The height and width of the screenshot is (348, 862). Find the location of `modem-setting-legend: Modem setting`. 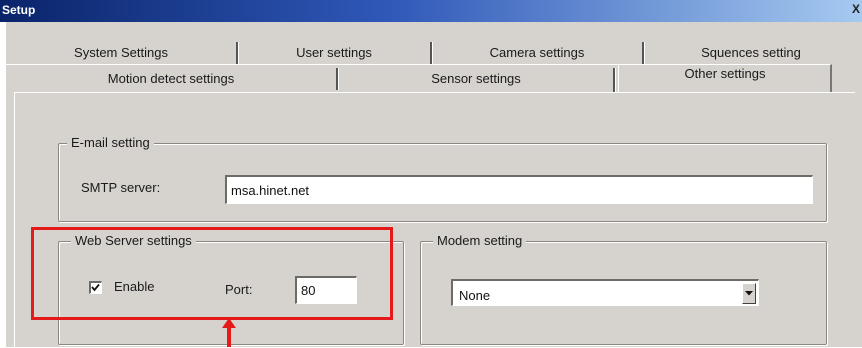

modem-setting-legend: Modem setting is located at coordinates (480, 240).